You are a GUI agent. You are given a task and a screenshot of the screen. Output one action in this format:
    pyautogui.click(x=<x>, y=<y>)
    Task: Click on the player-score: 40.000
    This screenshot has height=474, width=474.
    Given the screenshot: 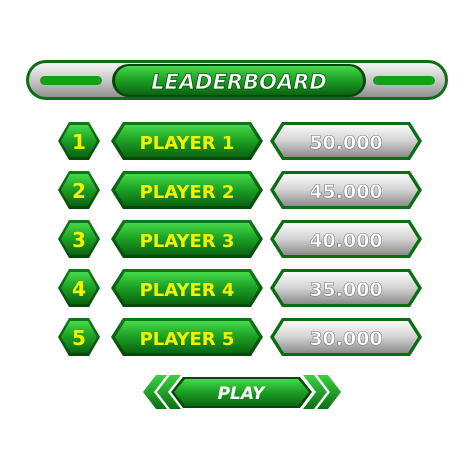 What is the action you would take?
    pyautogui.click(x=345, y=241)
    